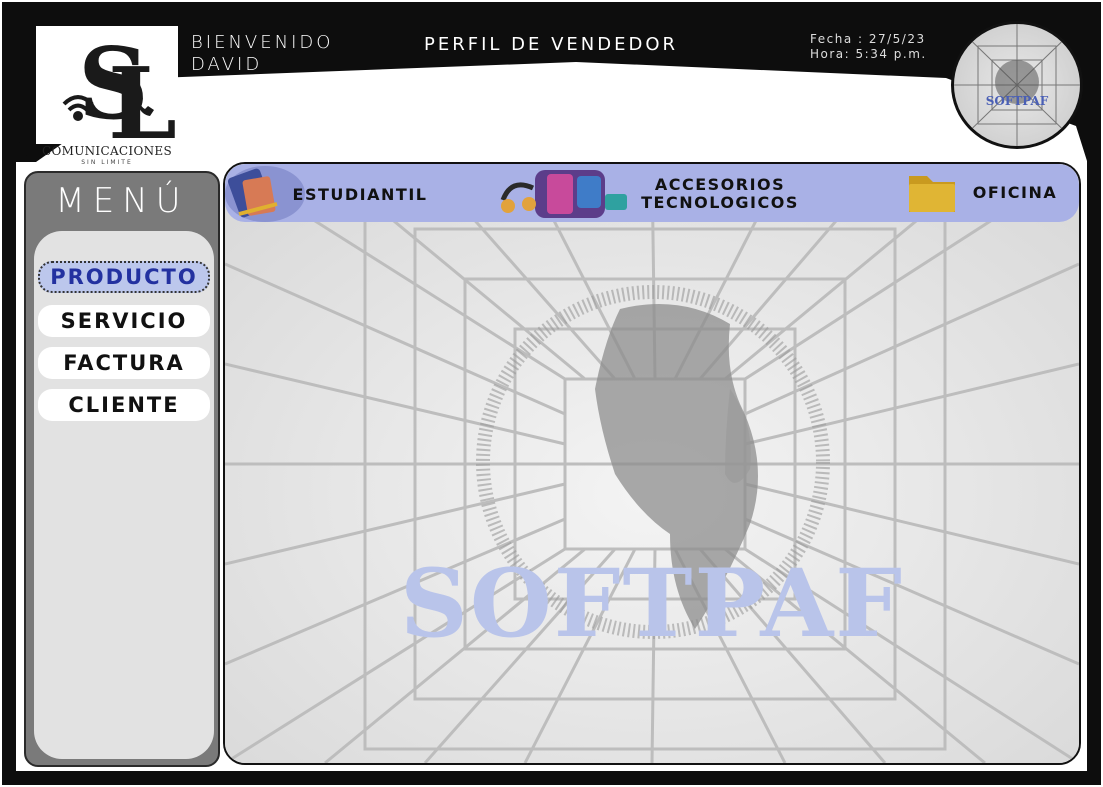 This screenshot has height=787, width=1103. Describe the element at coordinates (124, 321) in the screenshot. I see `menu-item-servicio: SERVICIO` at that location.